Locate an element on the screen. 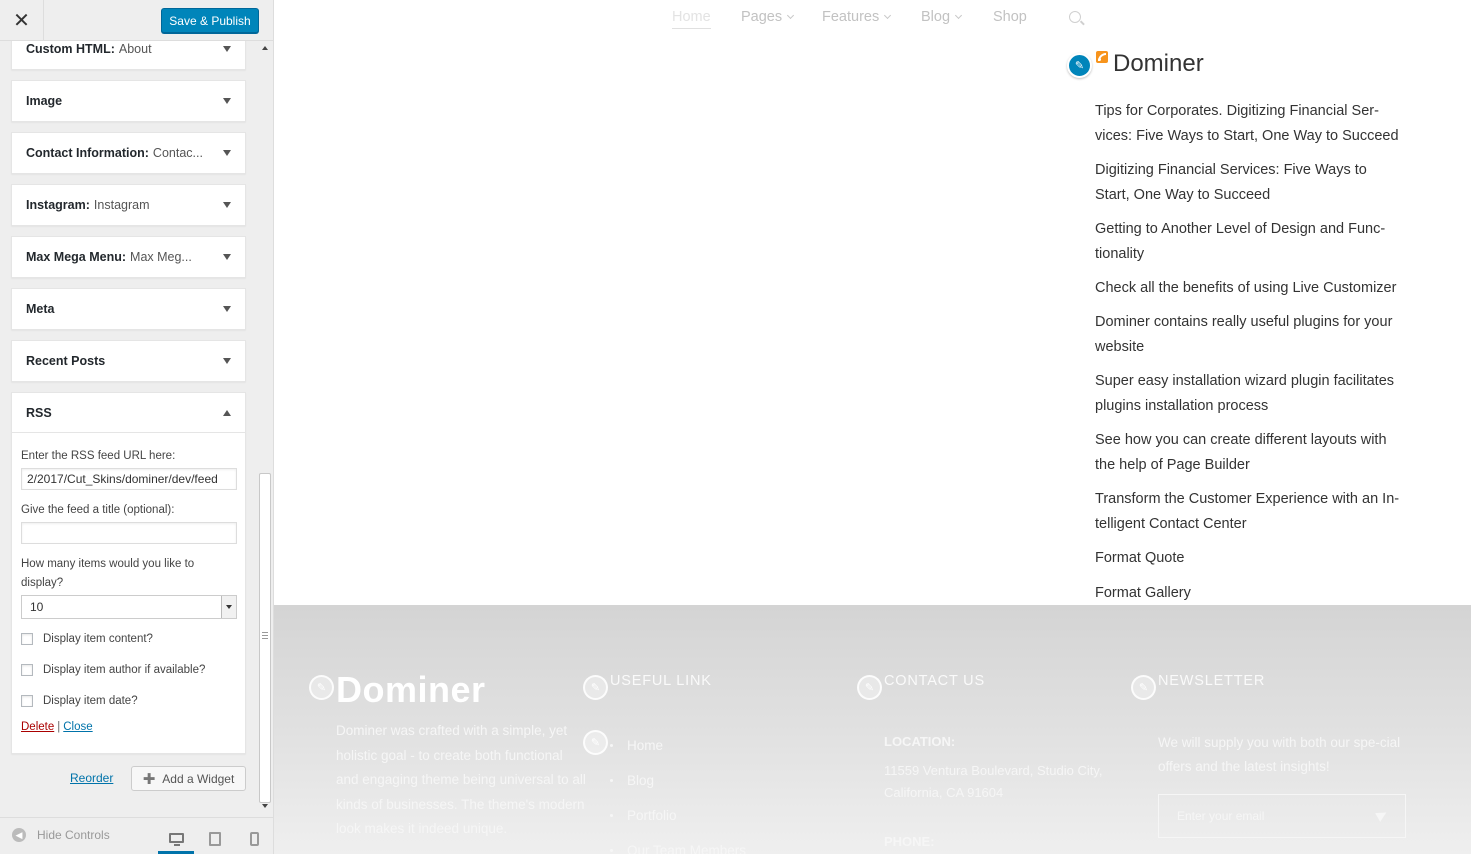 This screenshot has height=854, width=1471. widget-title: About is located at coordinates (135, 48).